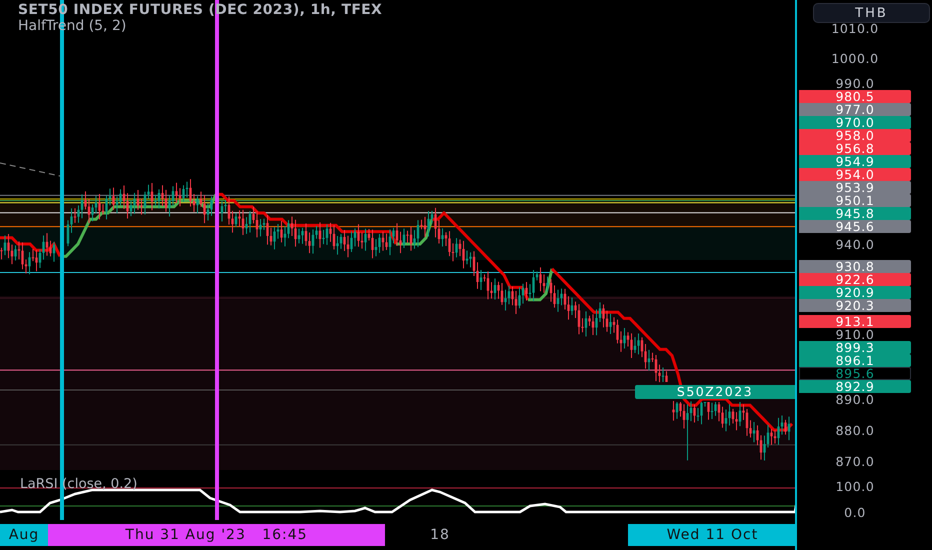  Describe the element at coordinates (216, 535) in the screenshot. I see `time-marker: Thu 31 Aug '23 16:45` at that location.